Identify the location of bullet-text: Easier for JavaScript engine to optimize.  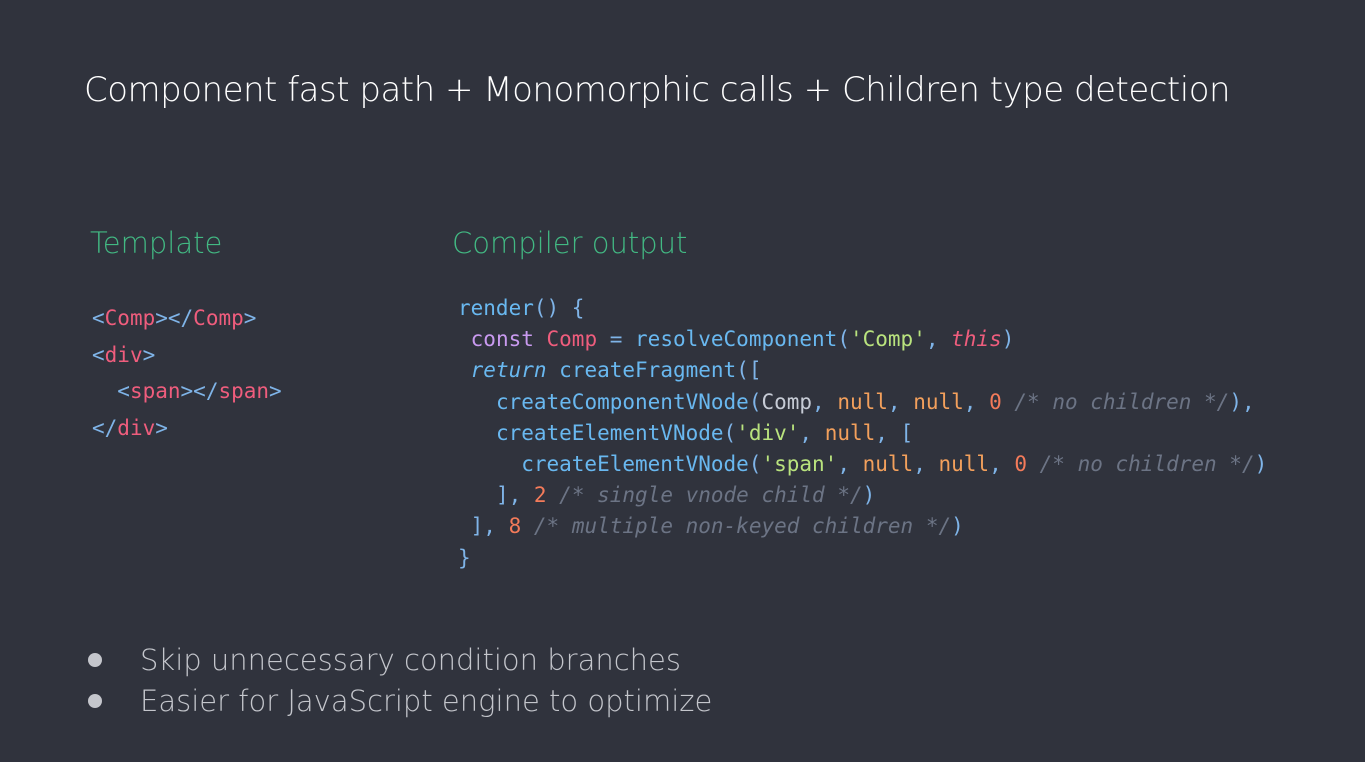
(426, 701).